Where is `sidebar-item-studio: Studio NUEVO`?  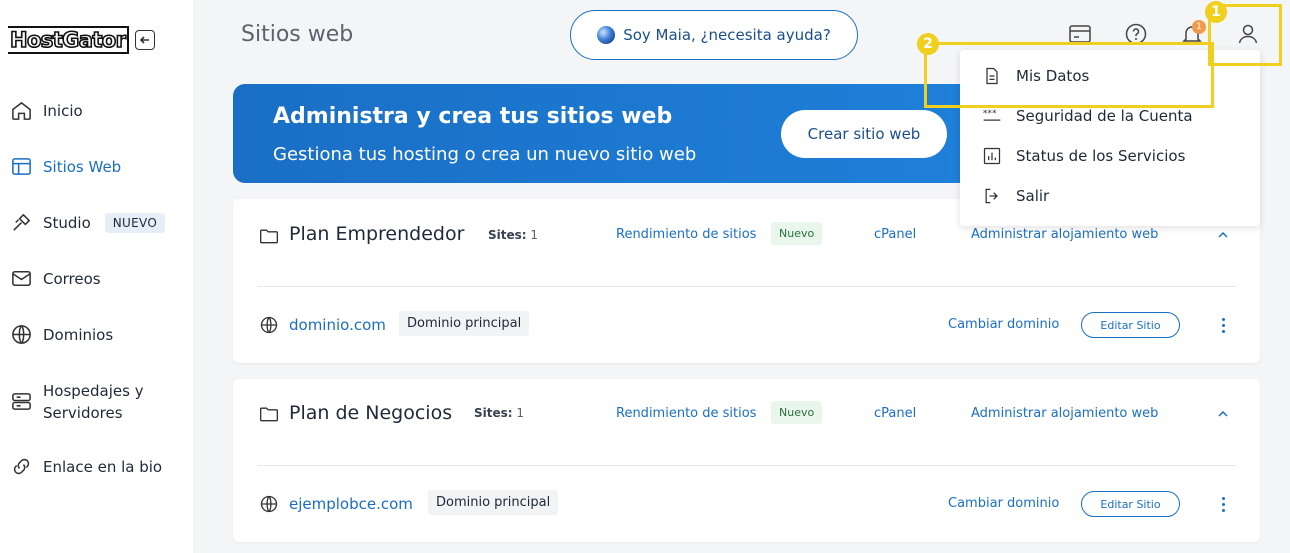 sidebar-item-studio: Studio NUEVO is located at coordinates (88, 222).